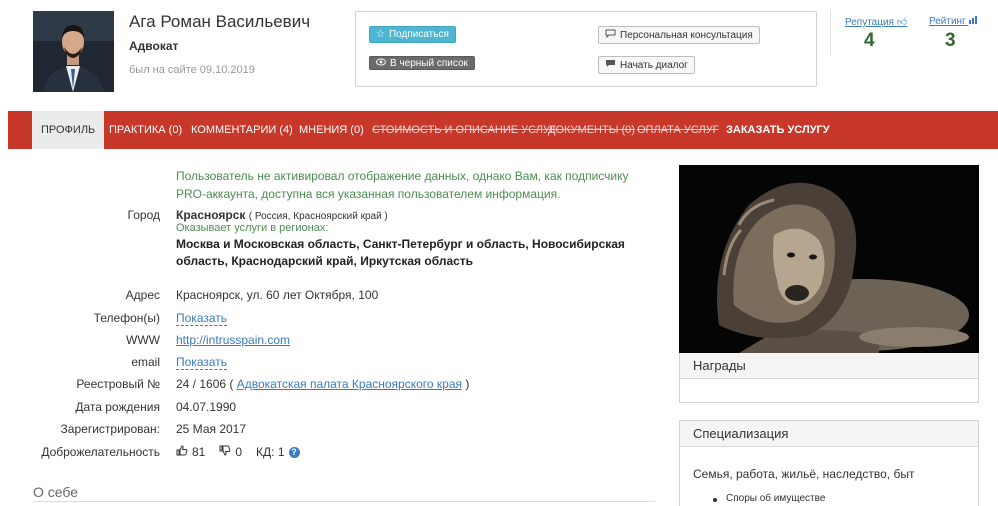 Image resolution: width=998 pixels, height=506 pixels. What do you see at coordinates (678, 130) in the screenshot?
I see `tab-payment: ОПЛАТА УСЛУГ` at bounding box center [678, 130].